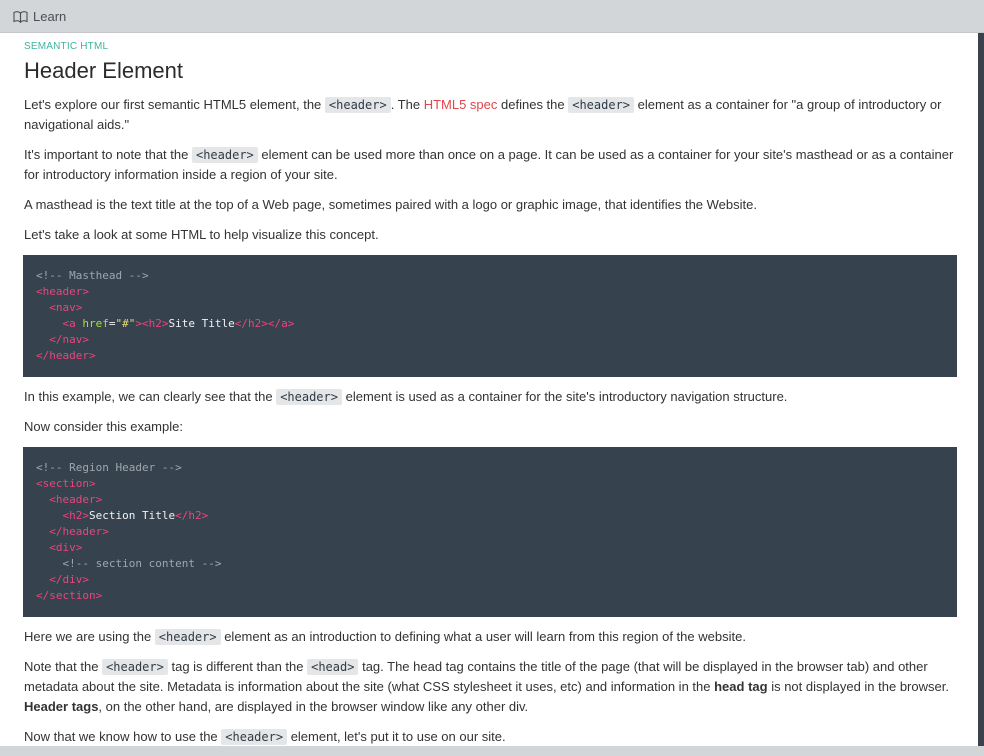  I want to click on top-bar: Learn, so click(492, 16).